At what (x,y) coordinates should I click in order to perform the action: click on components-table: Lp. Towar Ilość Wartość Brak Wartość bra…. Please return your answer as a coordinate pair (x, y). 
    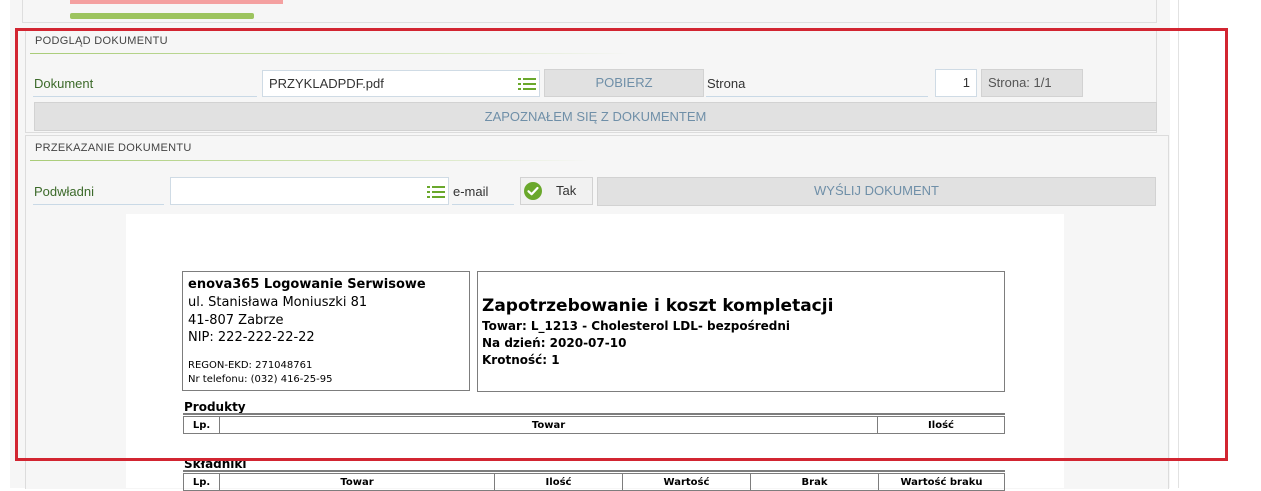
    Looking at the image, I should click on (594, 482).